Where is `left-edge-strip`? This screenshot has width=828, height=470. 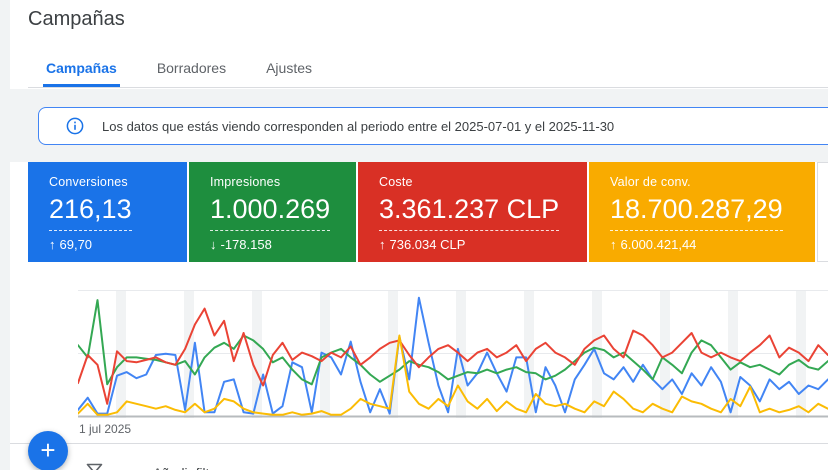 left-edge-strip is located at coordinates (5, 235).